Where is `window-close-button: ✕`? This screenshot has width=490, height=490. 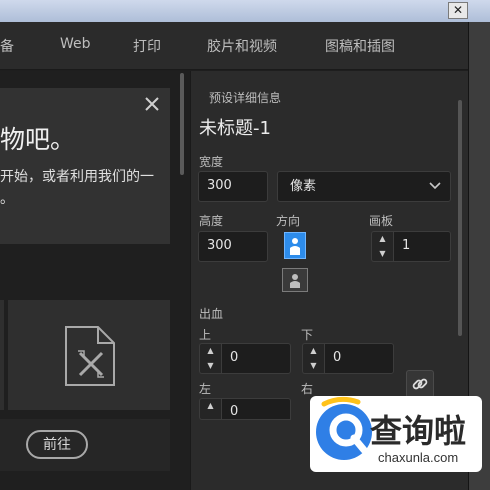
window-close-button: ✕ is located at coordinates (458, 10).